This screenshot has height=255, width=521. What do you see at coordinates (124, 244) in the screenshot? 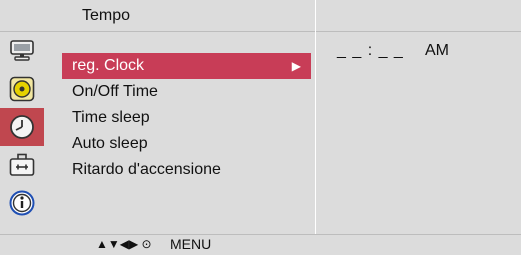
I see `navigation-keys-hint: ▲▼◀▶ ⊙` at bounding box center [124, 244].